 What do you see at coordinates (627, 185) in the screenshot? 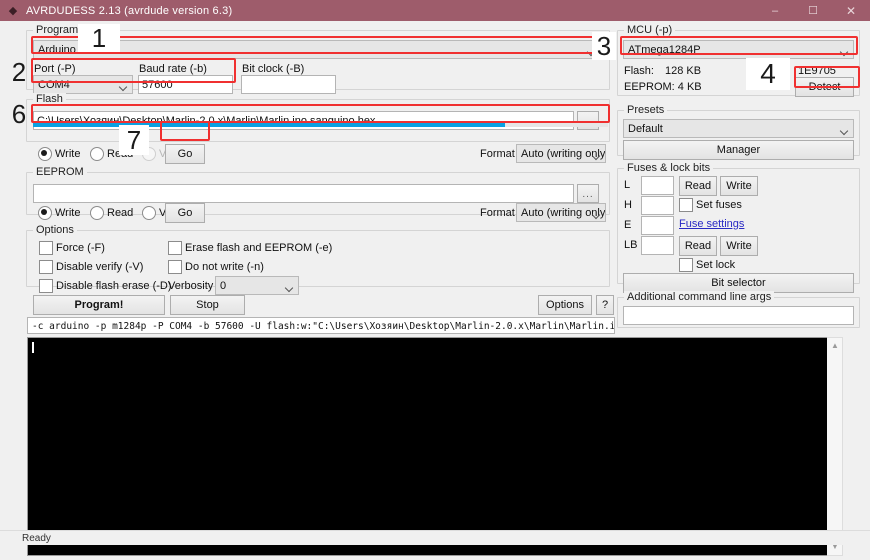
I see `fuse-l-label: L` at bounding box center [627, 185].